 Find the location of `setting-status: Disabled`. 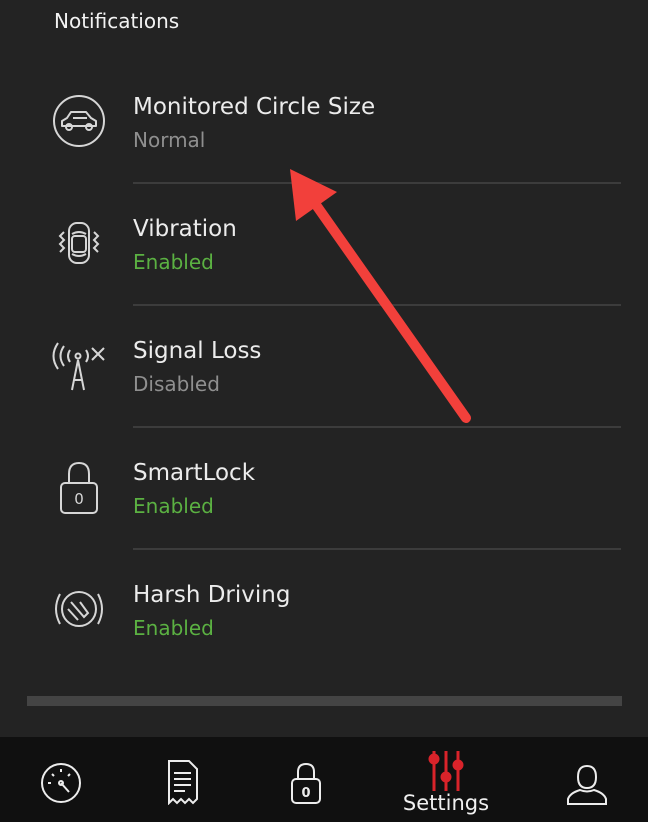

setting-status: Disabled is located at coordinates (176, 384).